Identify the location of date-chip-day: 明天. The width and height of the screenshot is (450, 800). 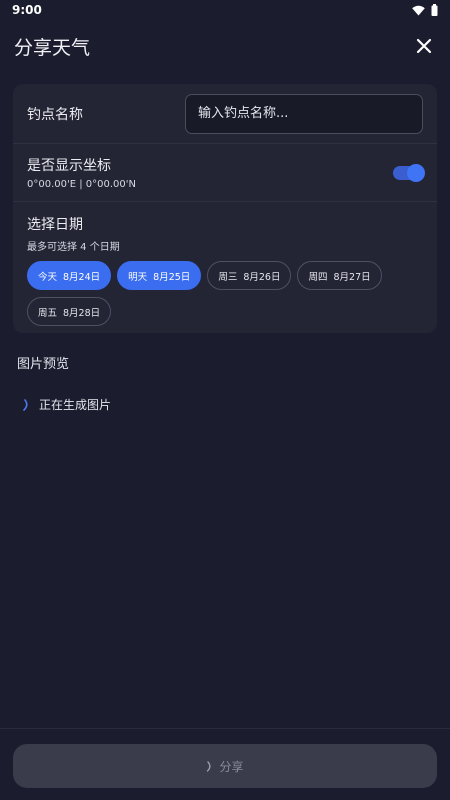
(138, 277).